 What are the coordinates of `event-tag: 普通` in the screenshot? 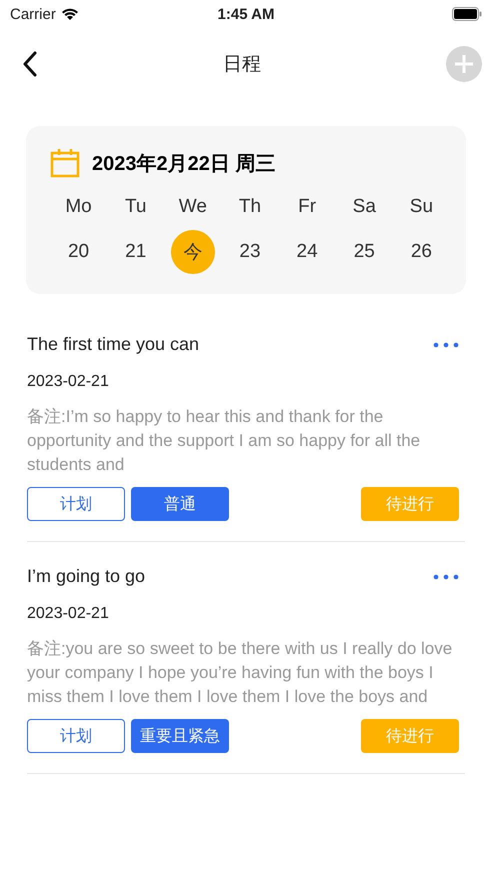 It's located at (180, 504).